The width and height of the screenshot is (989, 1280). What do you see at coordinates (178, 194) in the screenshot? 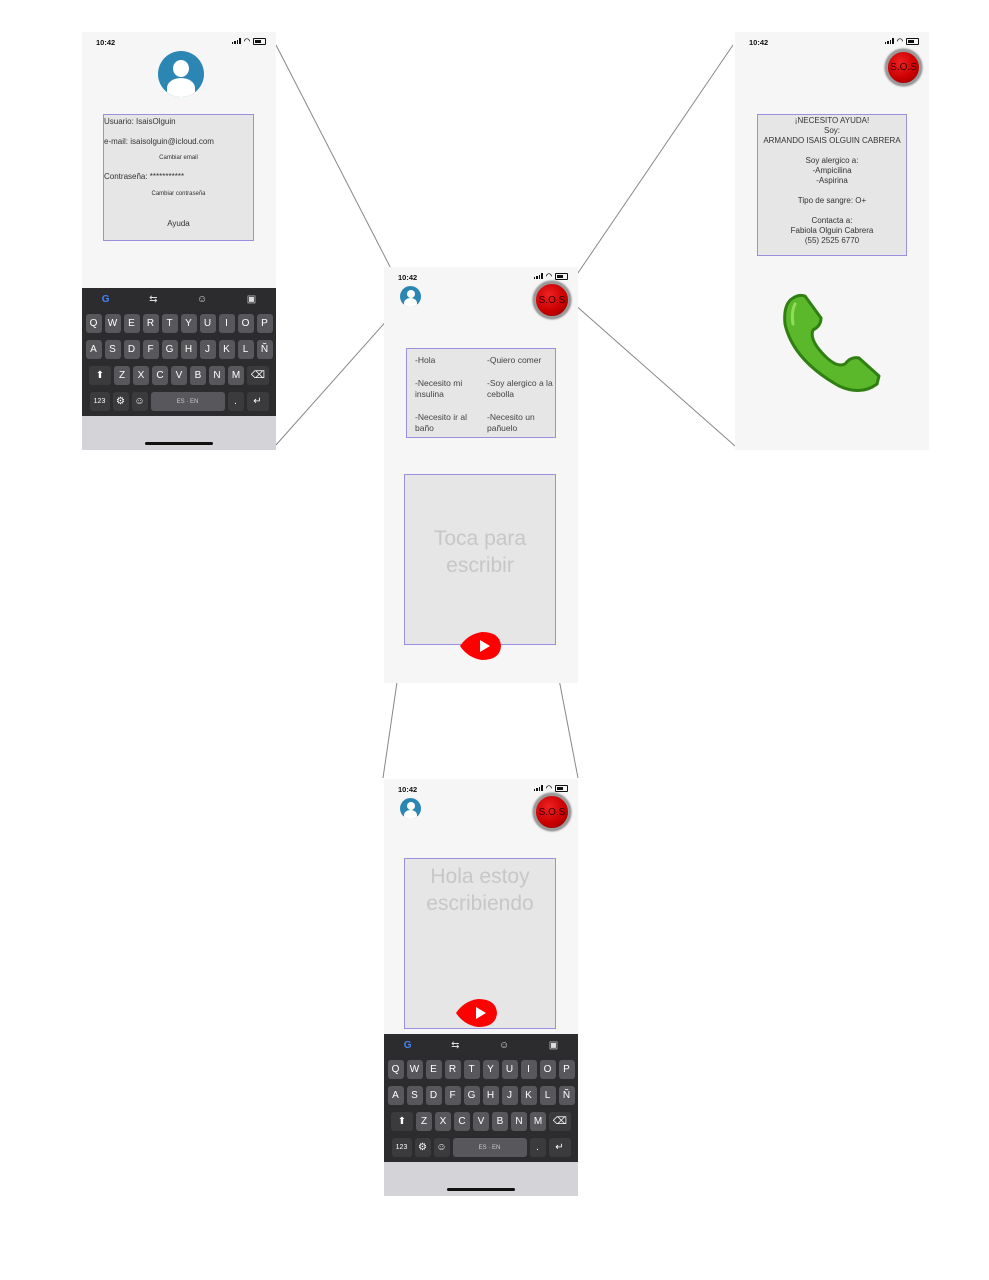
I see `change-password-link: Cambiar contraseña` at bounding box center [178, 194].